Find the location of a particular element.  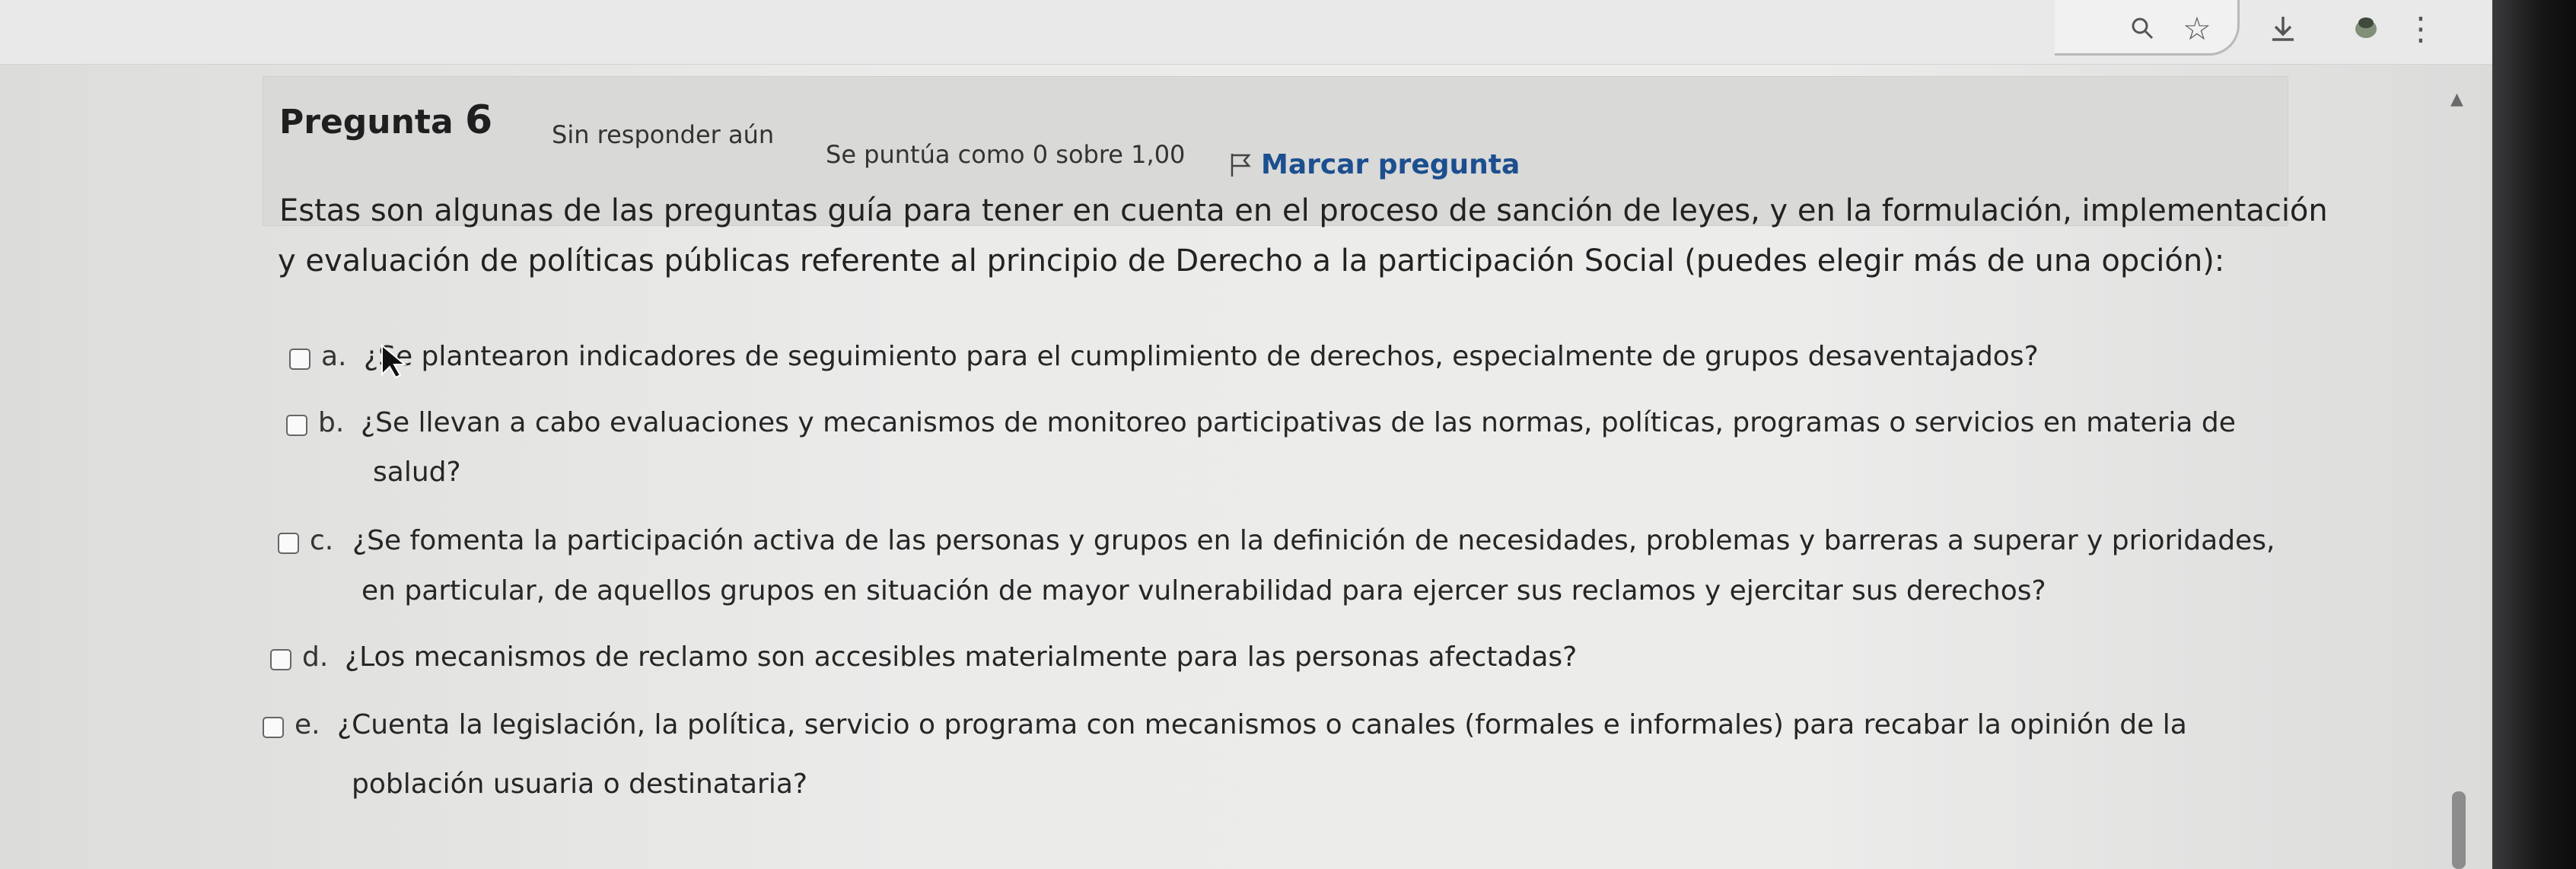

option-e-letter: e. is located at coordinates (307, 724).